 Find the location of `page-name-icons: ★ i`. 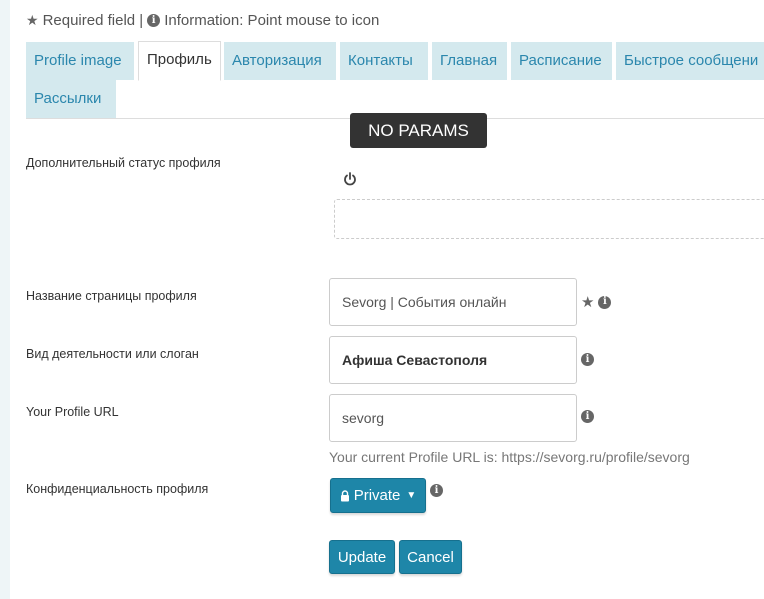

page-name-icons: ★ i is located at coordinates (596, 302).